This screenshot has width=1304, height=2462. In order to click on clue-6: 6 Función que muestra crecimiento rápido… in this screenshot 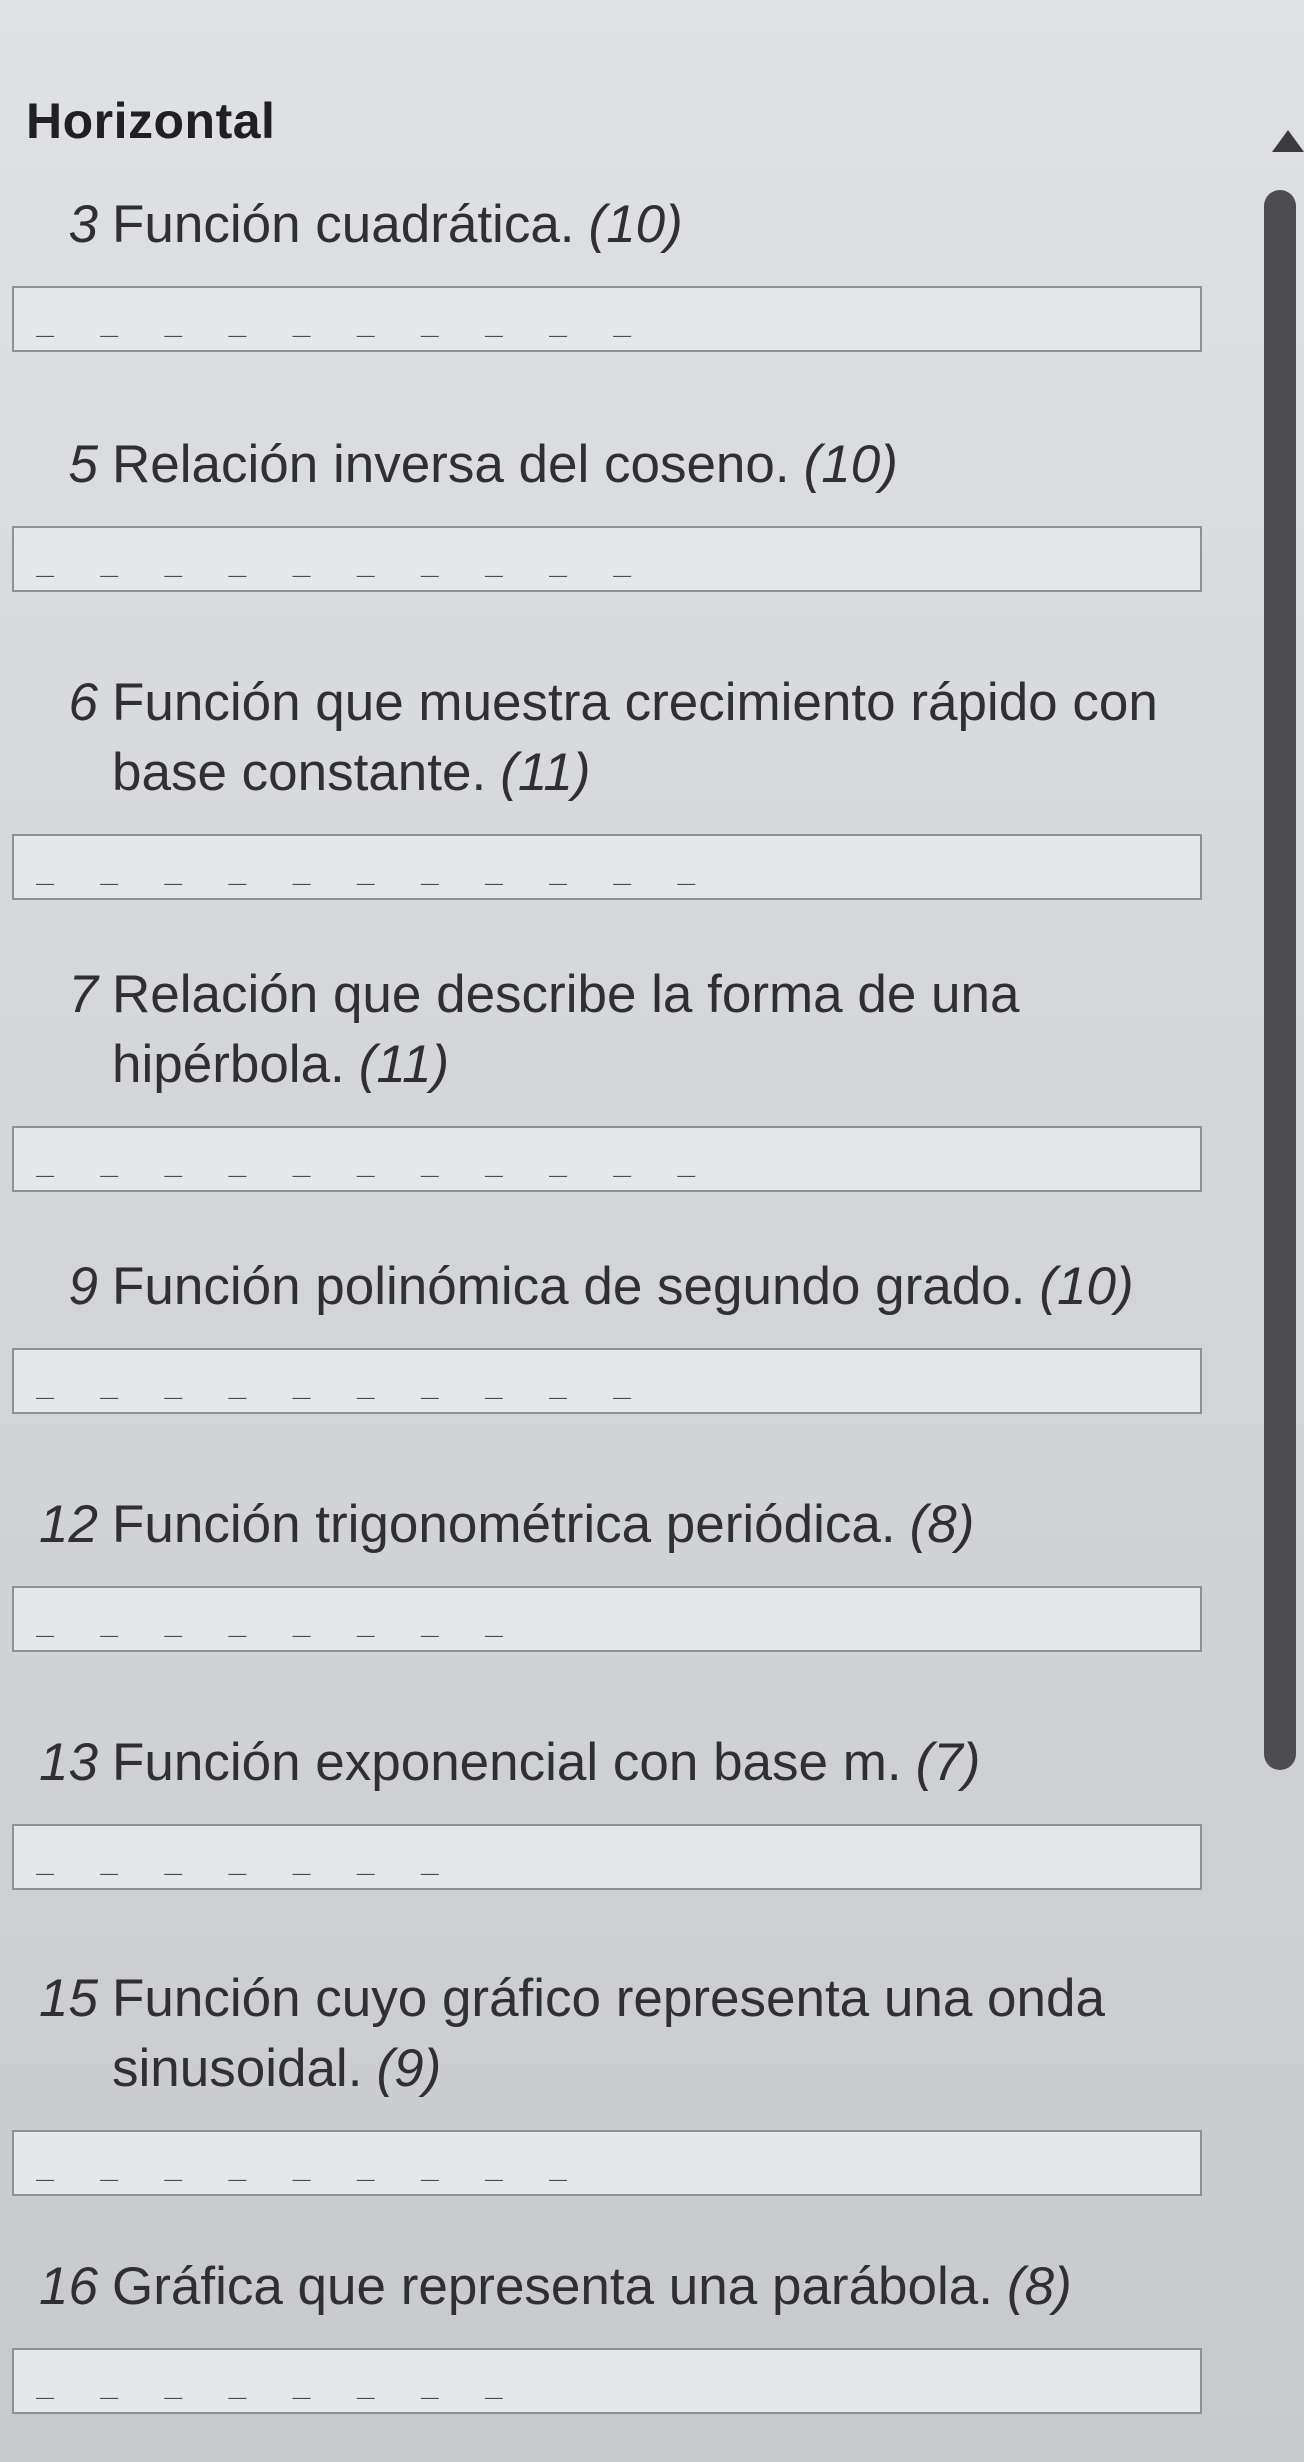, I will do `click(613, 784)`.